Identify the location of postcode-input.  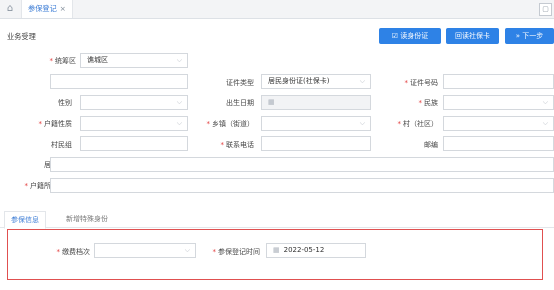
(498, 143).